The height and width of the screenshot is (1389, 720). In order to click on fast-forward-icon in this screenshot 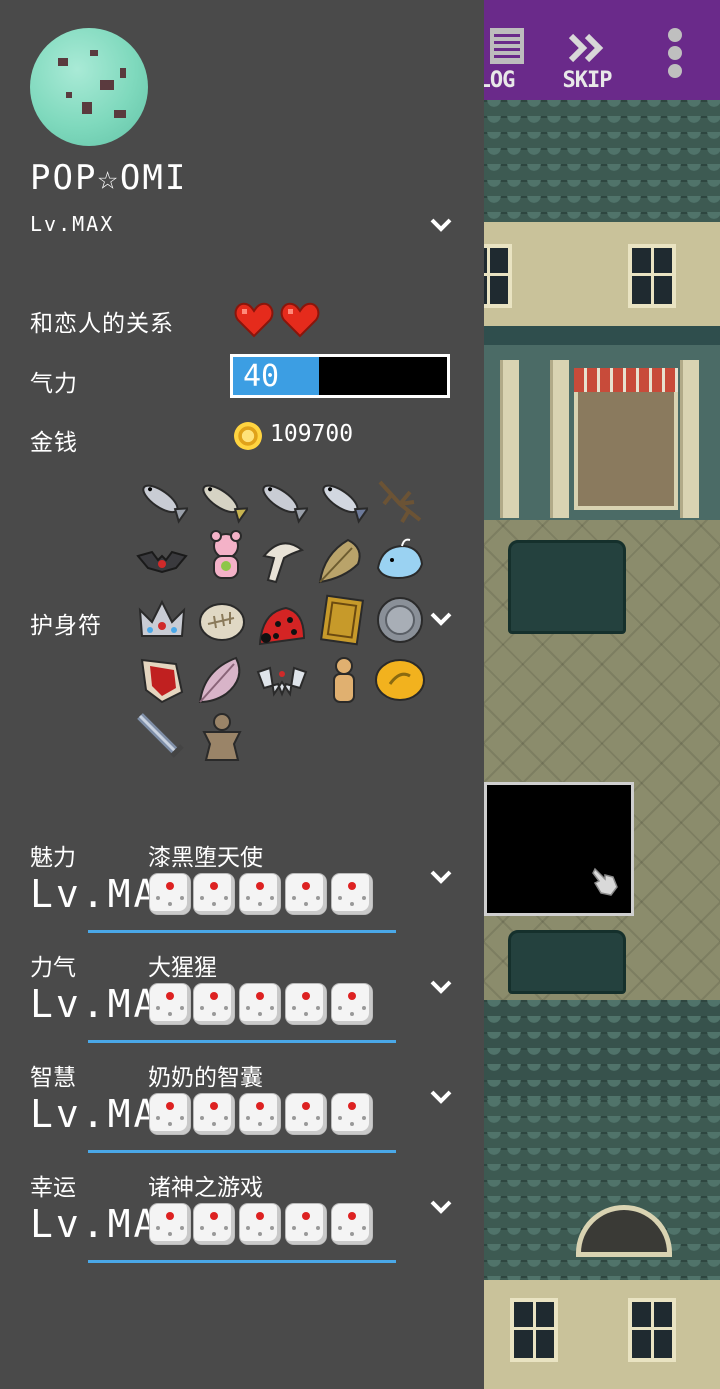, I will do `click(586, 48)`.